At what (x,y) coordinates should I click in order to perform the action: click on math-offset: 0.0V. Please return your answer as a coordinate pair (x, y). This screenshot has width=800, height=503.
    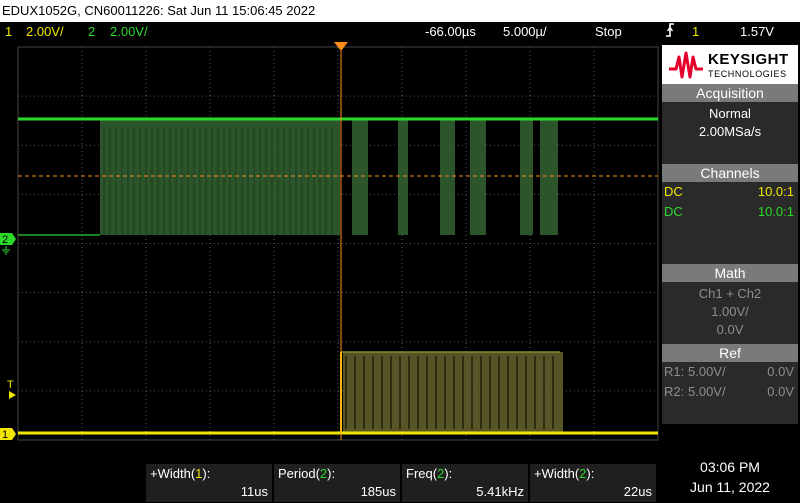
    Looking at the image, I should click on (730, 329).